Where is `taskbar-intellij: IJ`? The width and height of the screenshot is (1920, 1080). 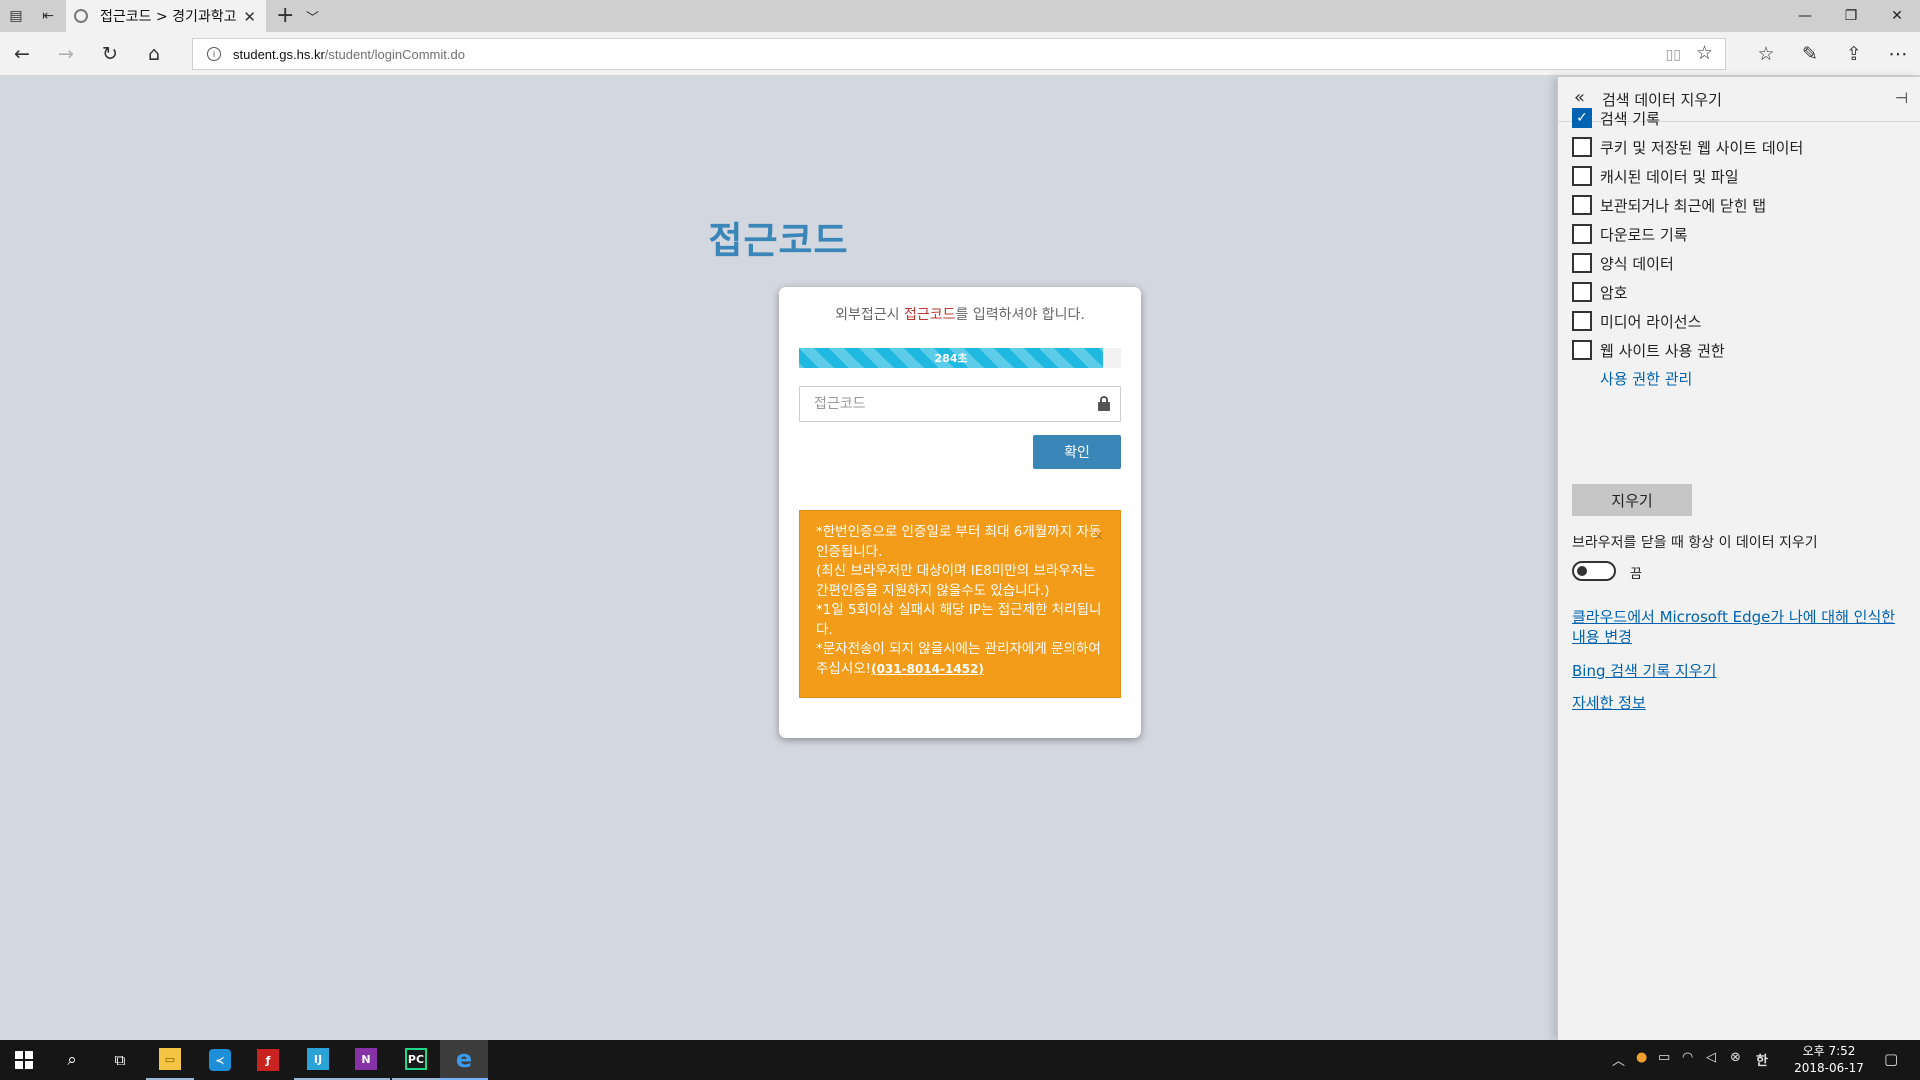 taskbar-intellij: IJ is located at coordinates (318, 1060).